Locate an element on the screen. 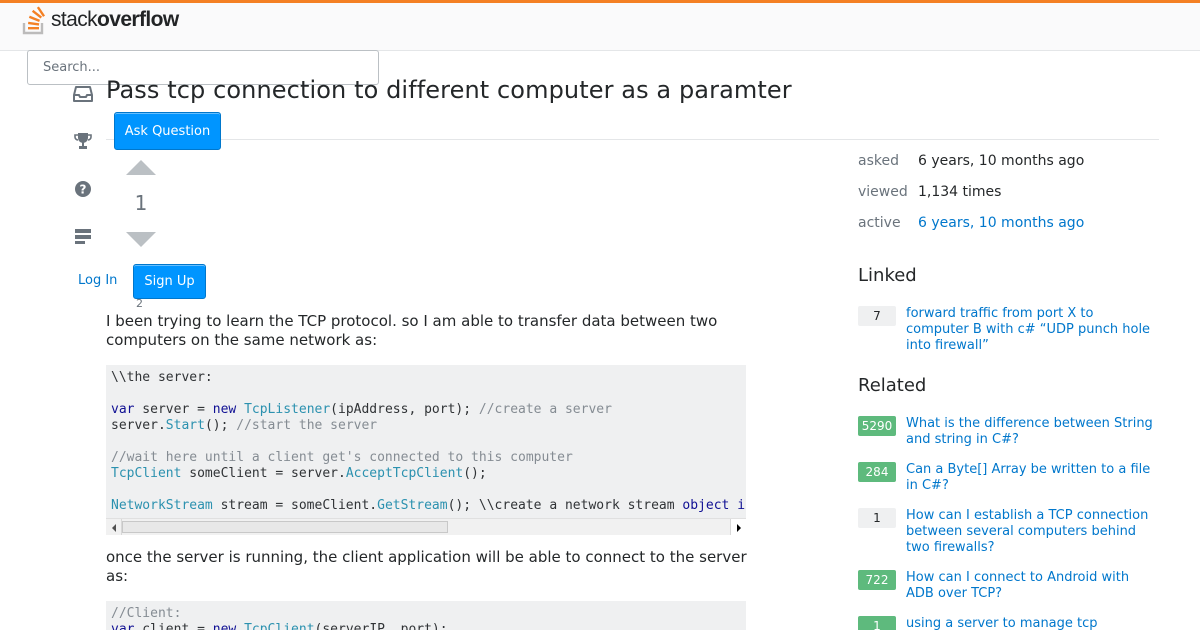 This screenshot has width=1200, height=630. ask-question-button: Ask Question is located at coordinates (167, 131).